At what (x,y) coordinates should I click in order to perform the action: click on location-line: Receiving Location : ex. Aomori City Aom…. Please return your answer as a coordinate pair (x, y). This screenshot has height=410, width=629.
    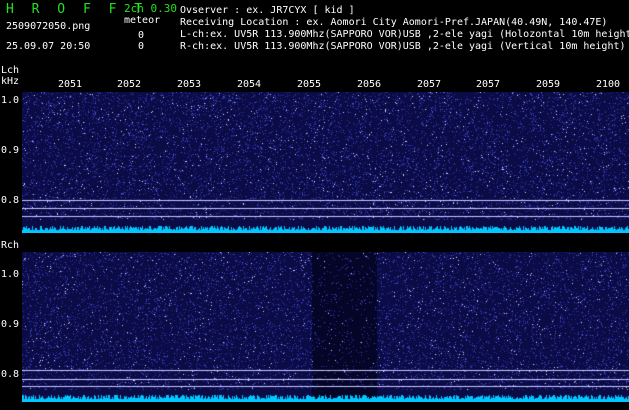
    Looking at the image, I should click on (394, 22).